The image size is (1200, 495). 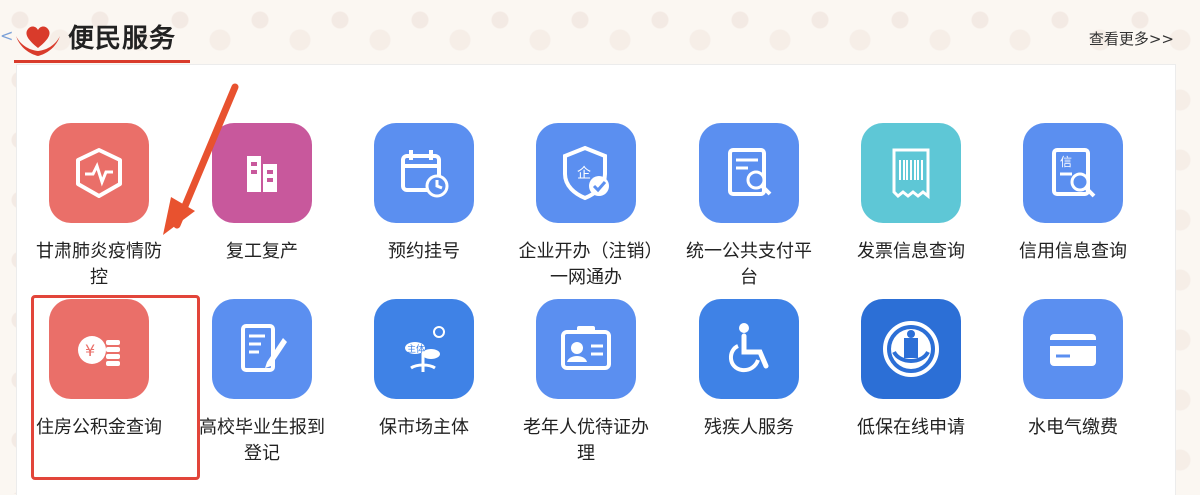 I want to click on sprout-sun-icon: 主体, so click(x=424, y=349).